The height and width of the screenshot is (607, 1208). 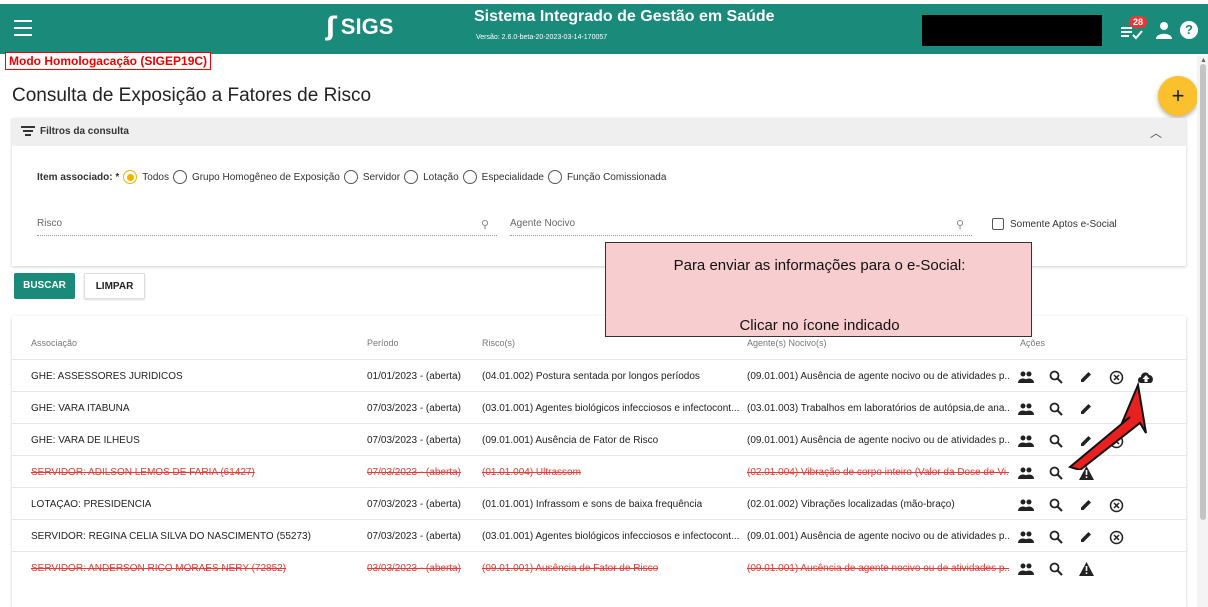 What do you see at coordinates (1138, 22) in the screenshot?
I see `notifications-badge: 28` at bounding box center [1138, 22].